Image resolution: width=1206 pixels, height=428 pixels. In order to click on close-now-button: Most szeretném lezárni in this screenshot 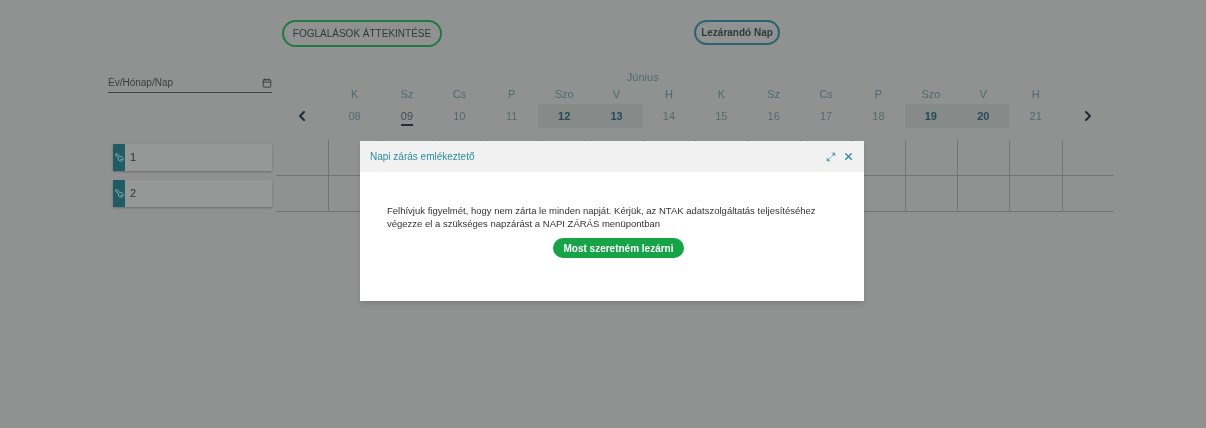, I will do `click(618, 248)`.